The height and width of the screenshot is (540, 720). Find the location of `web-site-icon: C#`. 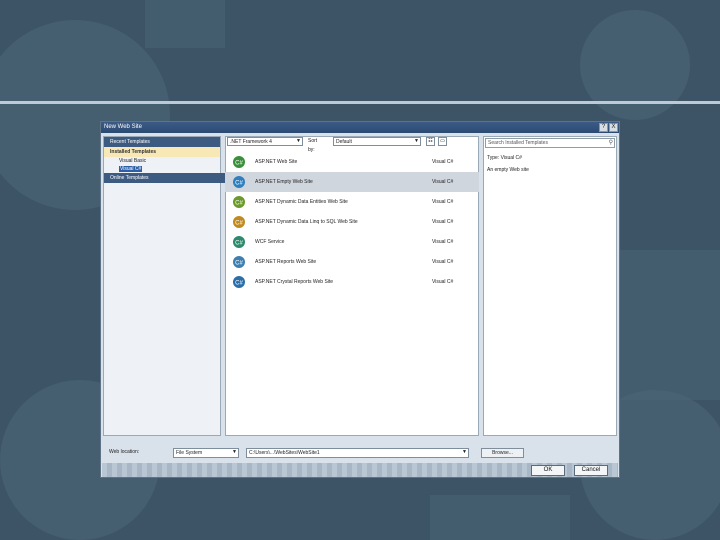

web-site-icon: C# is located at coordinates (239, 162).